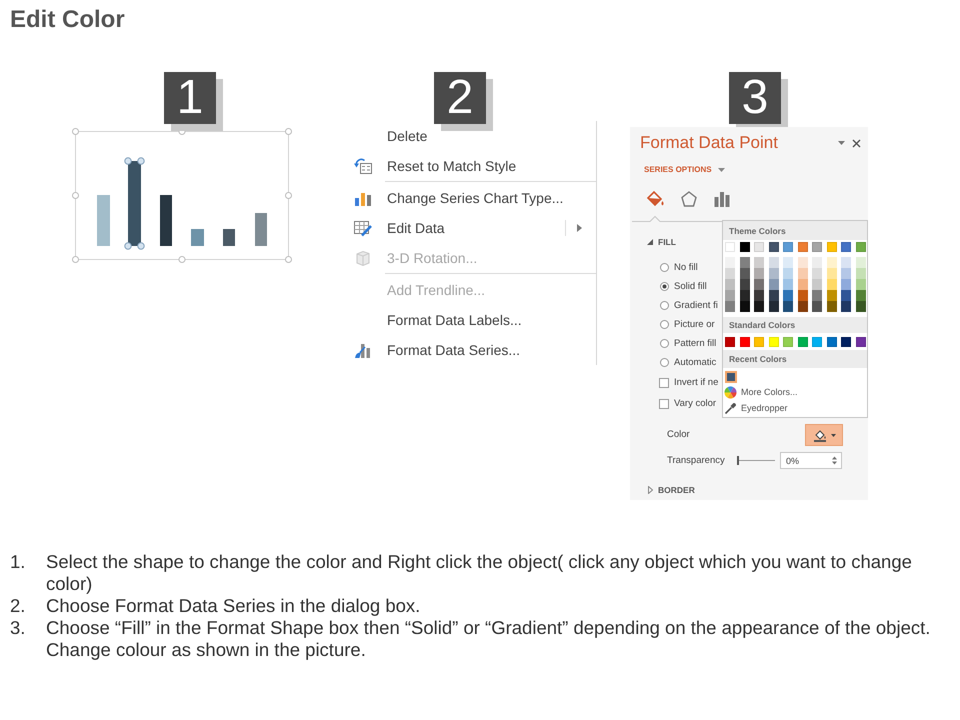  I want to click on transparency-field: 0%, so click(811, 460).